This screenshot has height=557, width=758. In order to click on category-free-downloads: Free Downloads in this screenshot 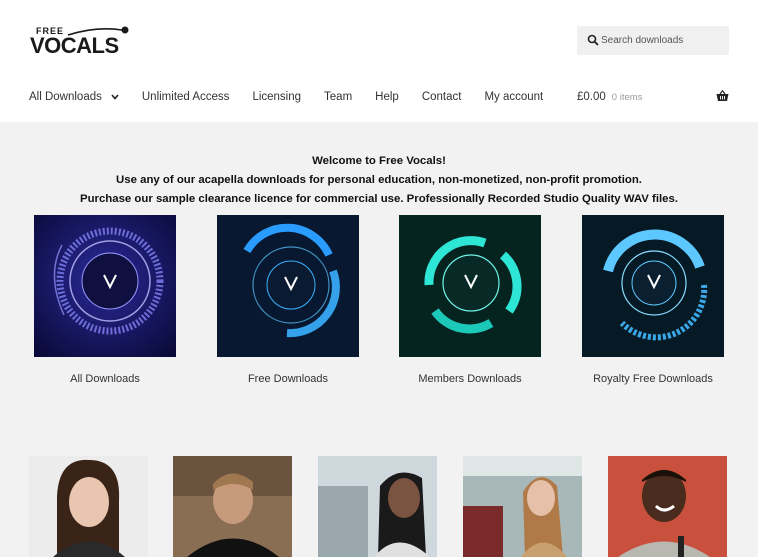, I will do `click(288, 300)`.